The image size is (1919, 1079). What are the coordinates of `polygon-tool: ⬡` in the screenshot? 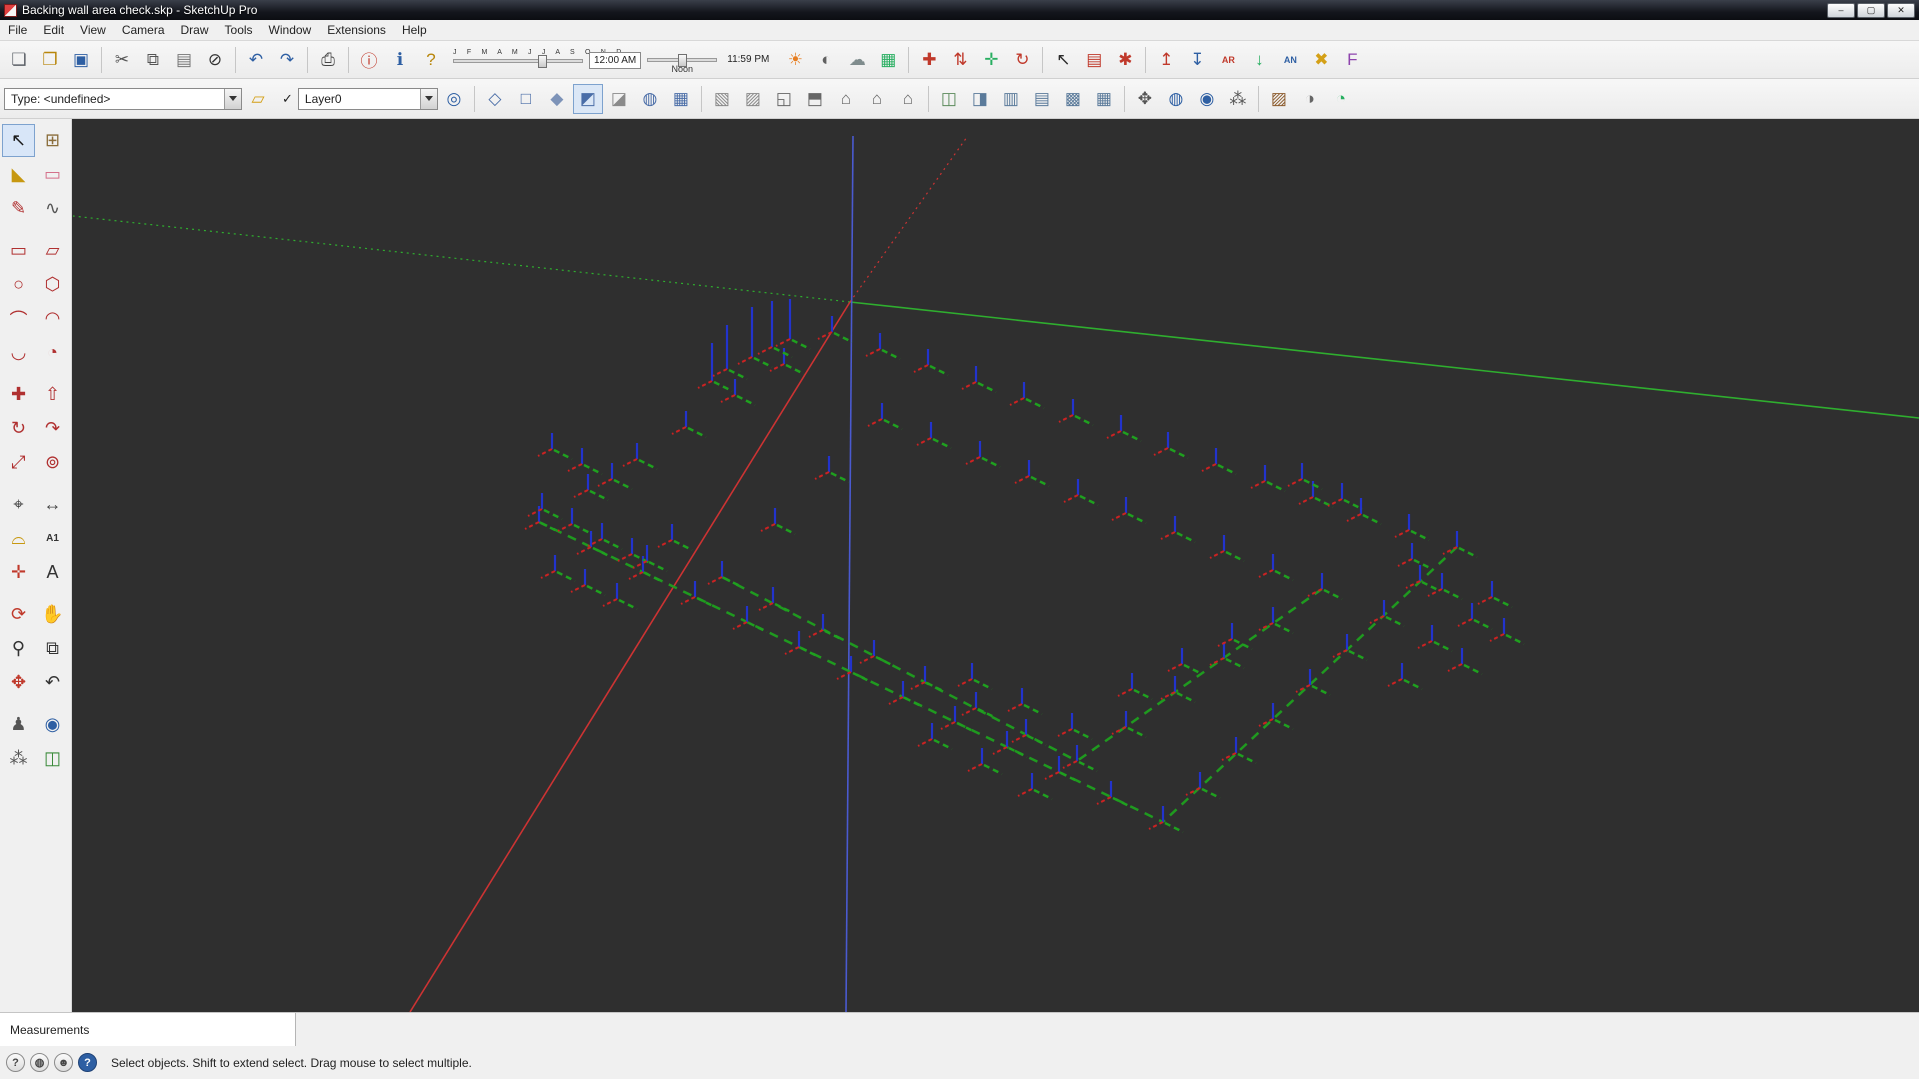 It's located at (52, 284).